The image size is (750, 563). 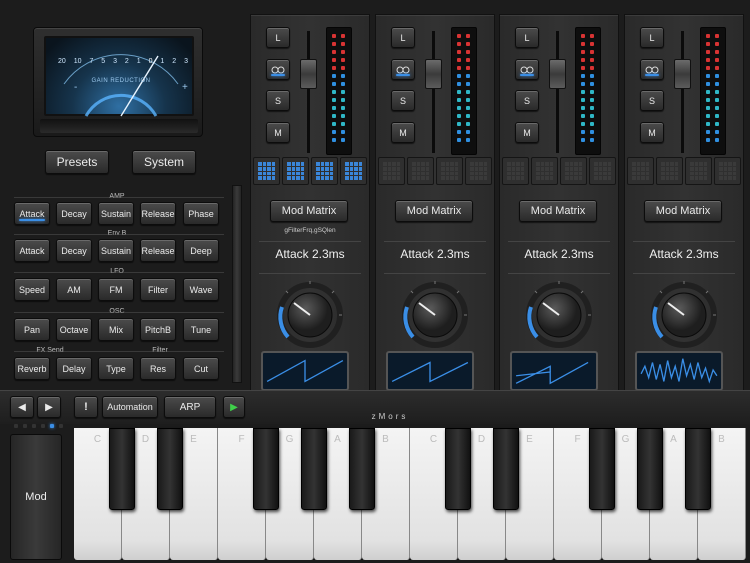 I want to click on amp-button-1: Decay, so click(x=74, y=213).